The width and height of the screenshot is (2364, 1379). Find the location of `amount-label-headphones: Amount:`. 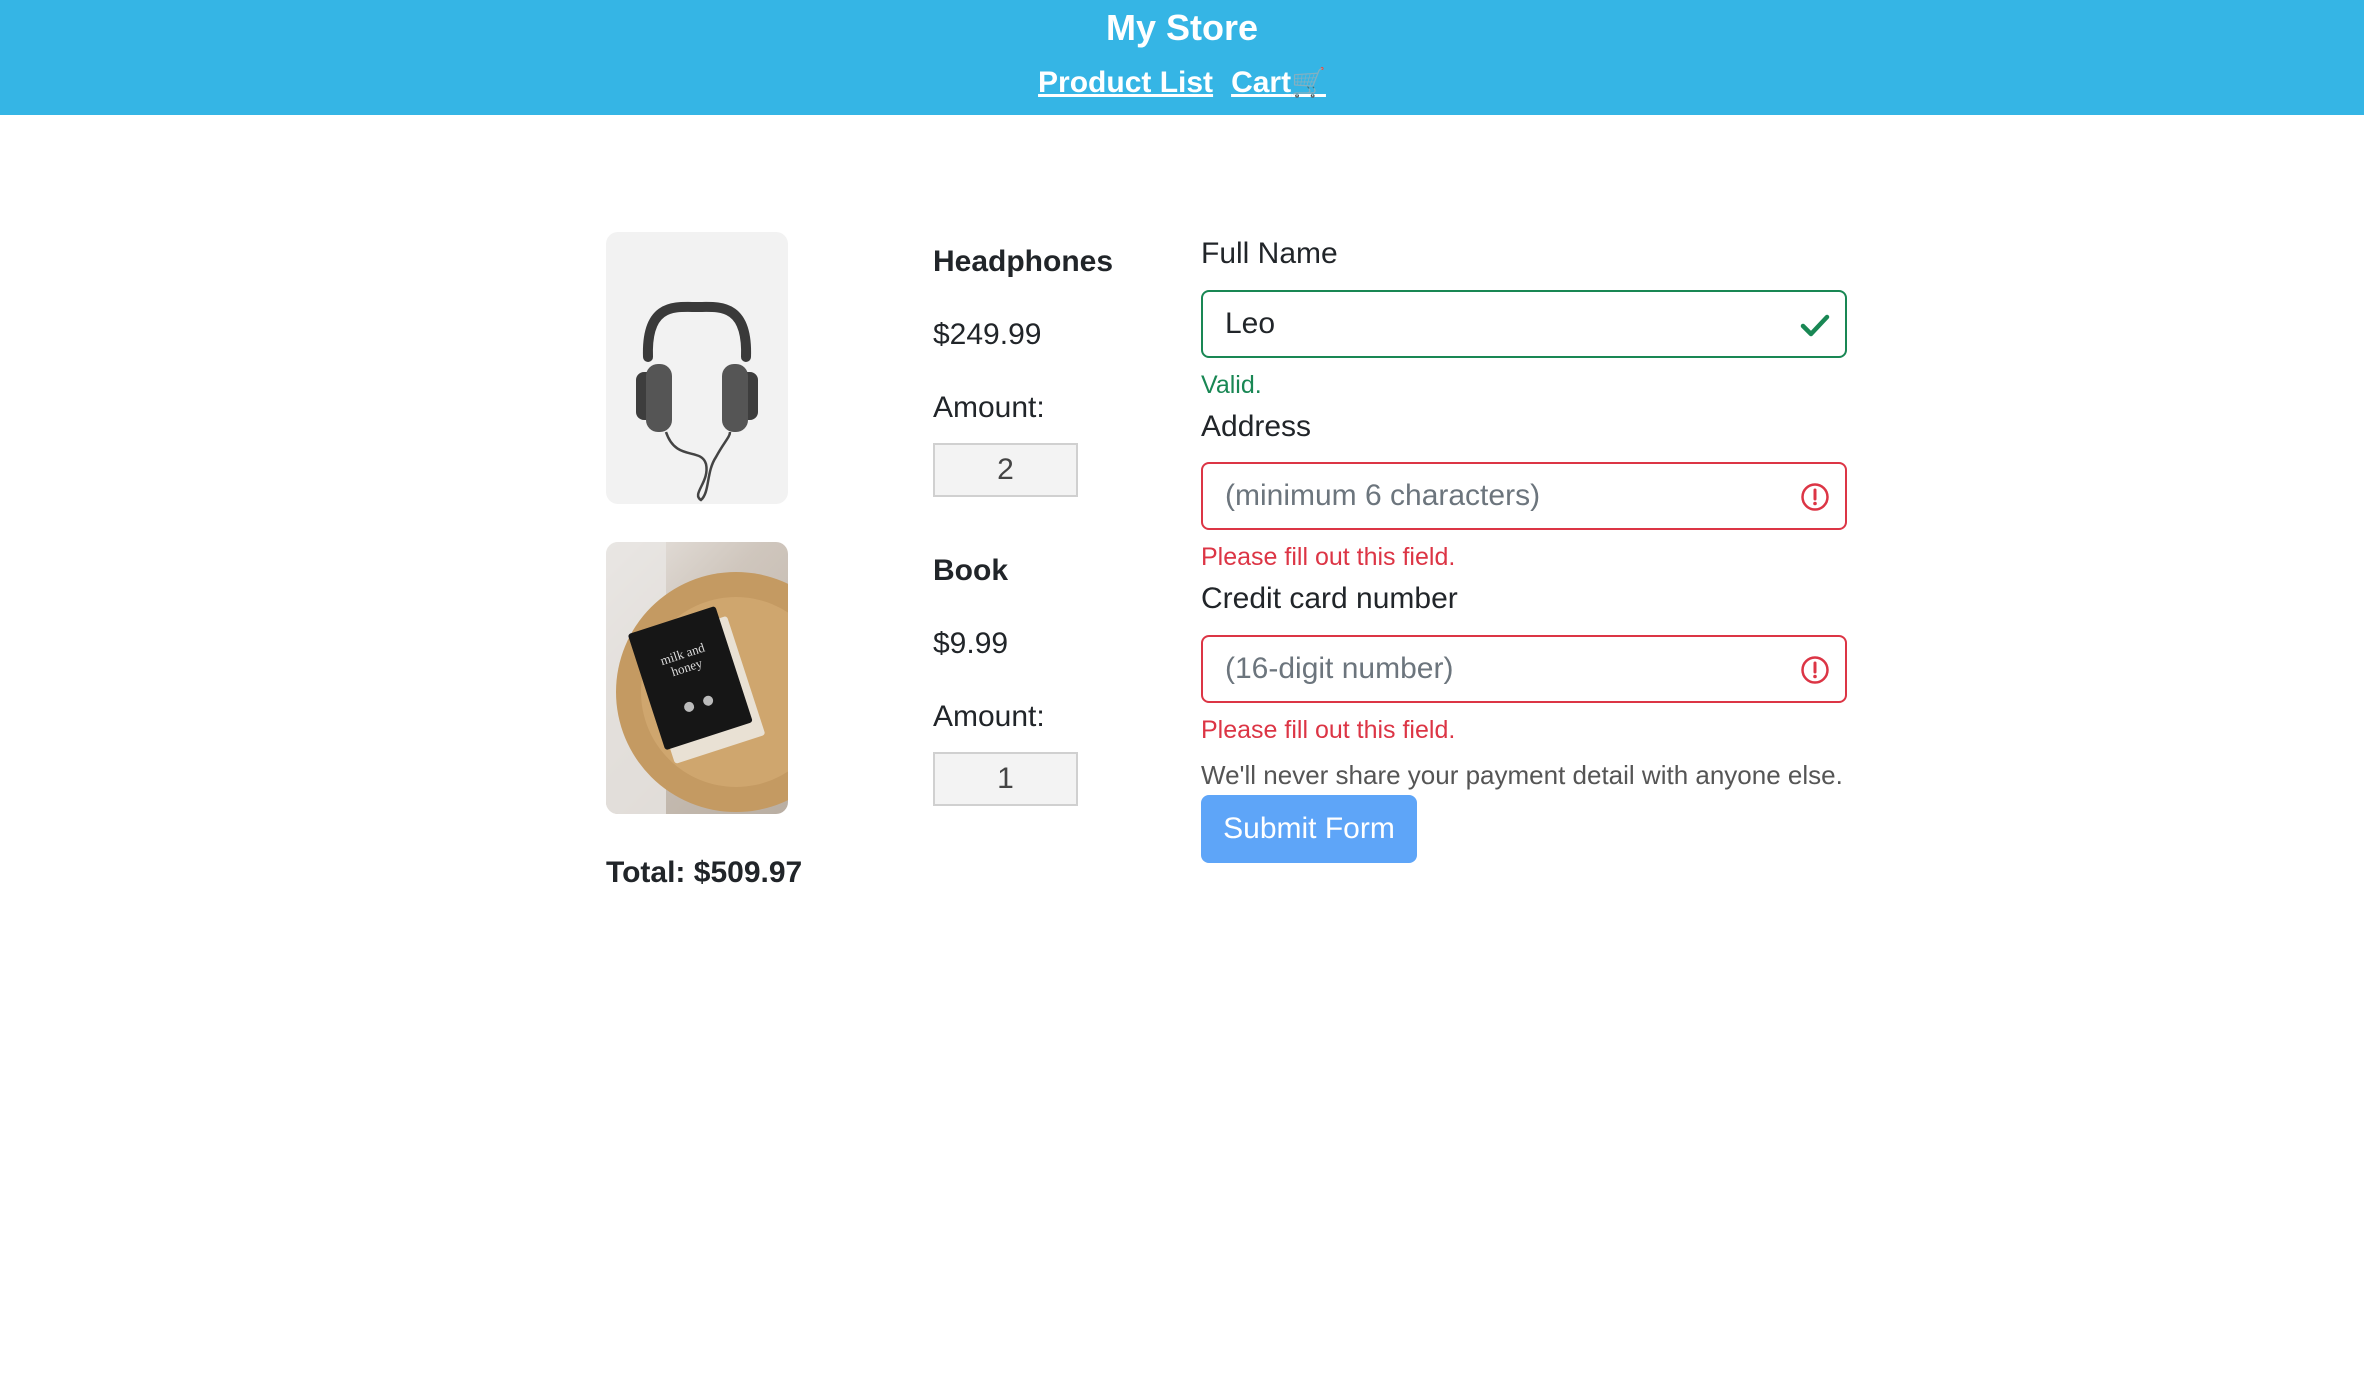

amount-label-headphones: Amount: is located at coordinates (989, 407).